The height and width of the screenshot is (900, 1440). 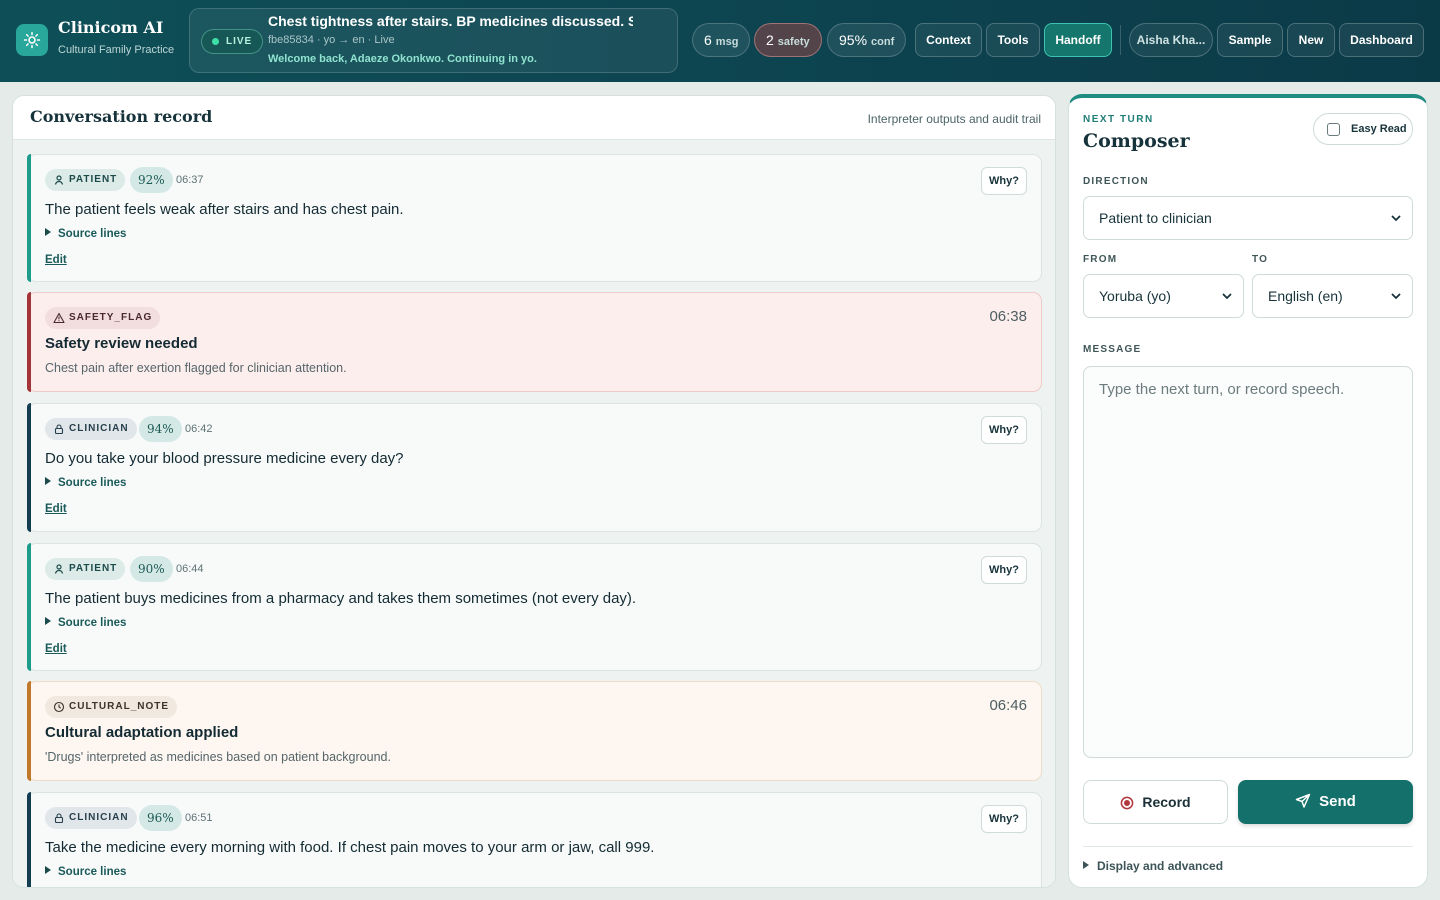 What do you see at coordinates (151, 180) in the screenshot?
I see `confidence-badge: 92%` at bounding box center [151, 180].